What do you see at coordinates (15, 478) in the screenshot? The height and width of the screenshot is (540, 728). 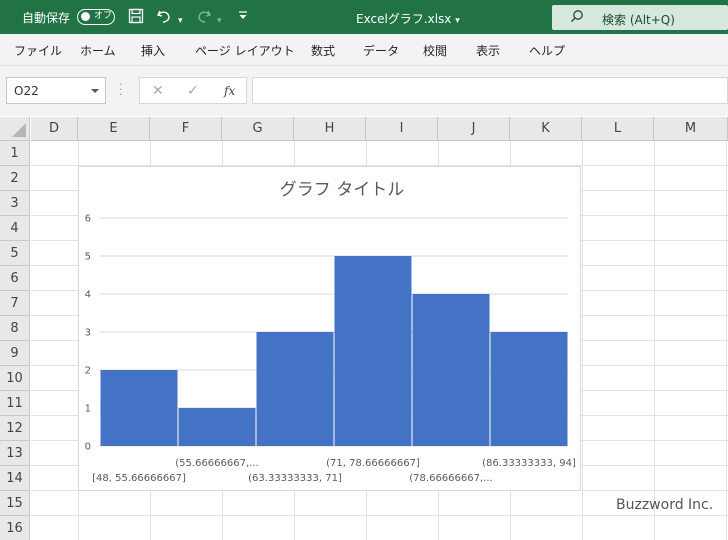 I see `row-header-14: 14` at bounding box center [15, 478].